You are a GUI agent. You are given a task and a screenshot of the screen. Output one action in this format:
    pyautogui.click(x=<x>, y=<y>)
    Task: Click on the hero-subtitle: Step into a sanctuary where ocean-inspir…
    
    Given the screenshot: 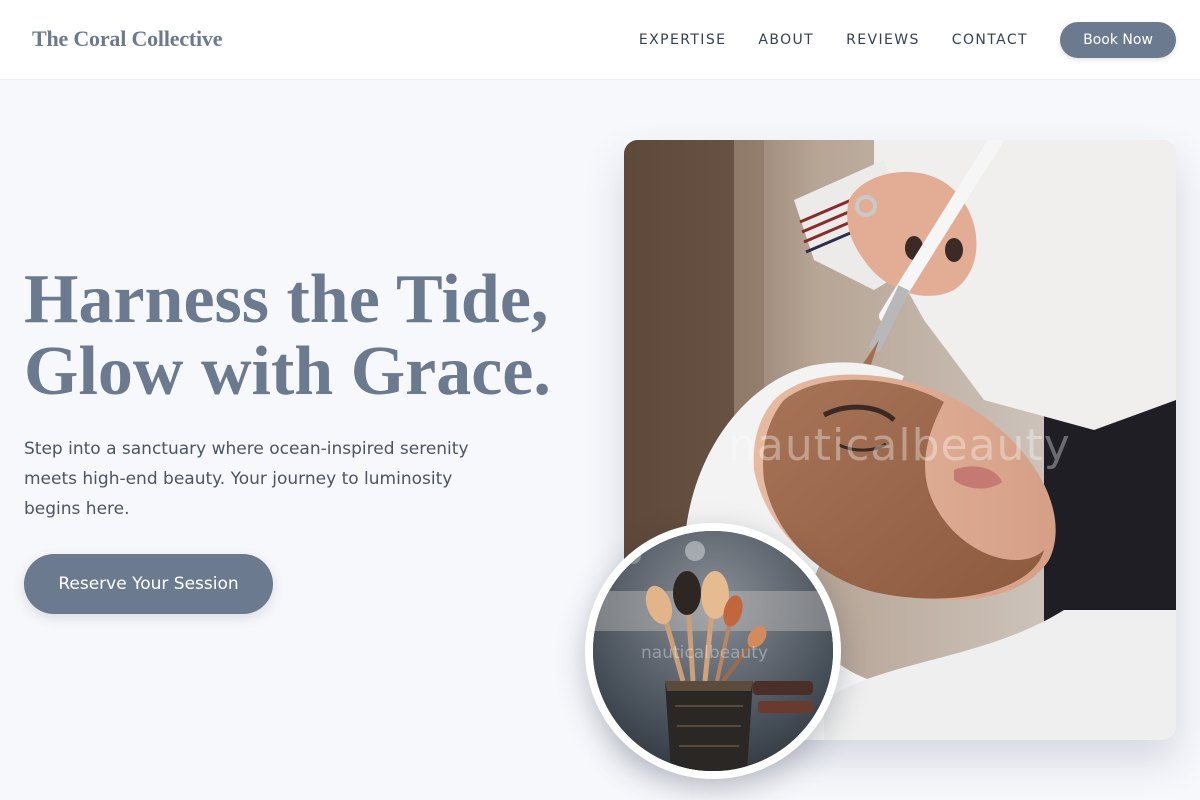 What is the action you would take?
    pyautogui.click(x=246, y=479)
    